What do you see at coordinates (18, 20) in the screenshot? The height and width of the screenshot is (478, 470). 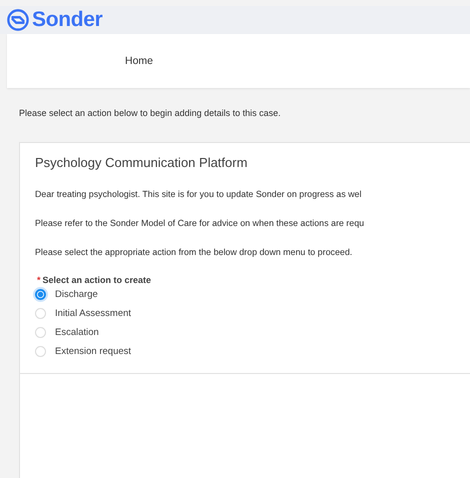 I see `logo-icon` at bounding box center [18, 20].